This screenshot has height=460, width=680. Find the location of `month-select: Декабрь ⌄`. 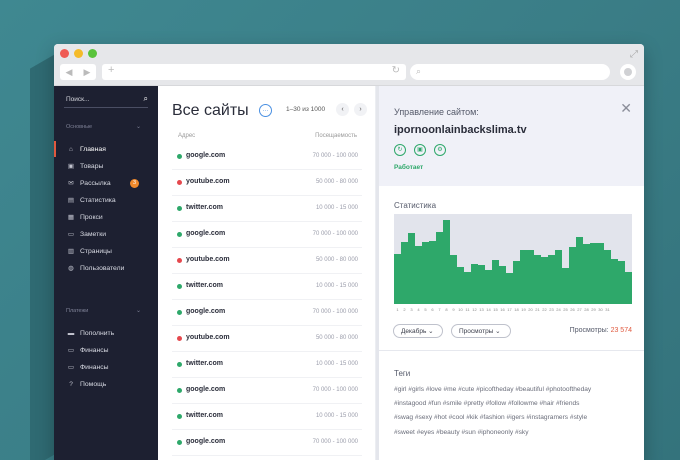

month-select: Декабрь ⌄ is located at coordinates (418, 331).